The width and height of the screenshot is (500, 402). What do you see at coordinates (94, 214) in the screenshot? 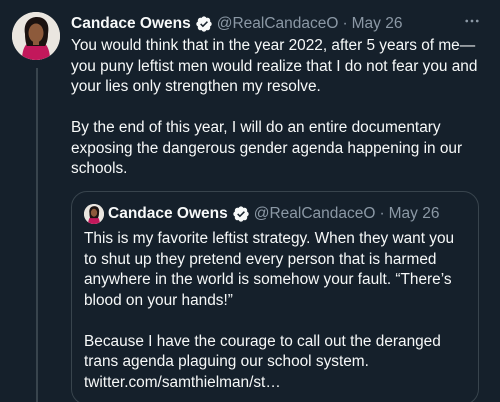
I see `quoted-avatar` at bounding box center [94, 214].